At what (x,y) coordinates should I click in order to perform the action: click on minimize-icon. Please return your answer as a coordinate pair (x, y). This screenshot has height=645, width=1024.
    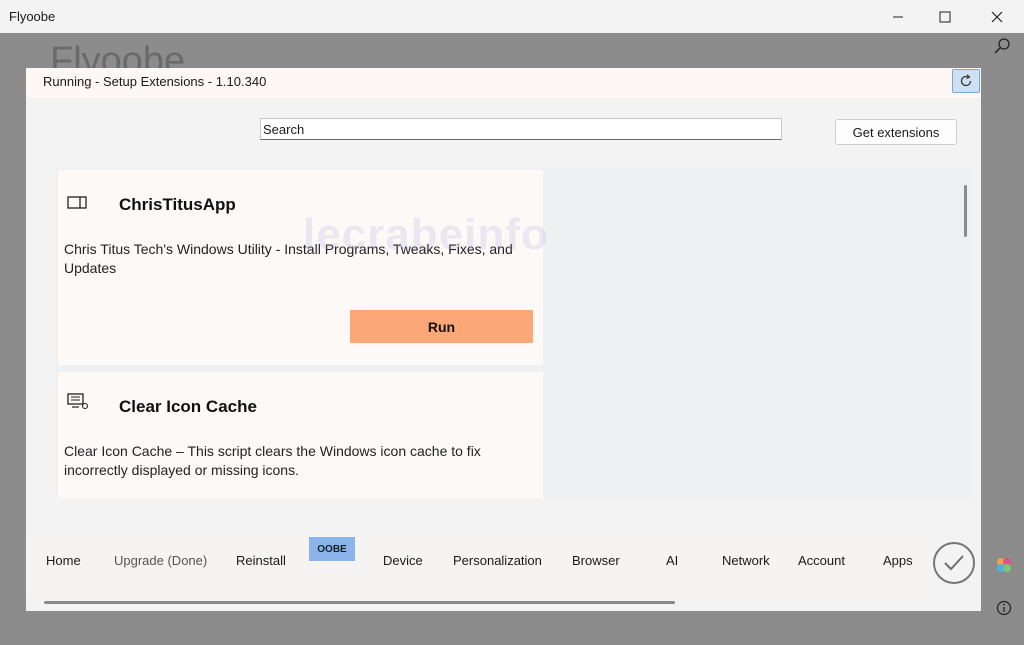
    Looking at the image, I should click on (898, 16).